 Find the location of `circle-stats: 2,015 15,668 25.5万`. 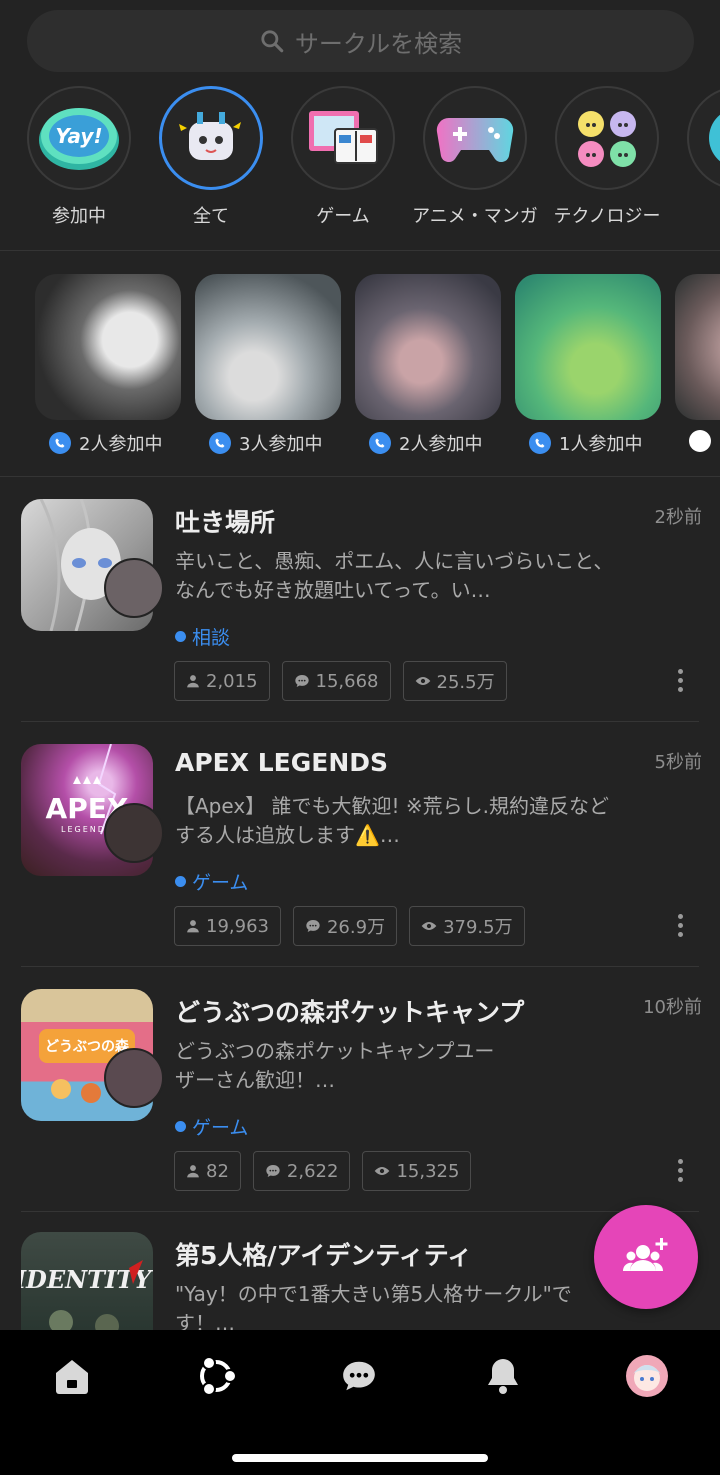

circle-stats: 2,015 15,668 25.5万 is located at coordinates (346, 681).